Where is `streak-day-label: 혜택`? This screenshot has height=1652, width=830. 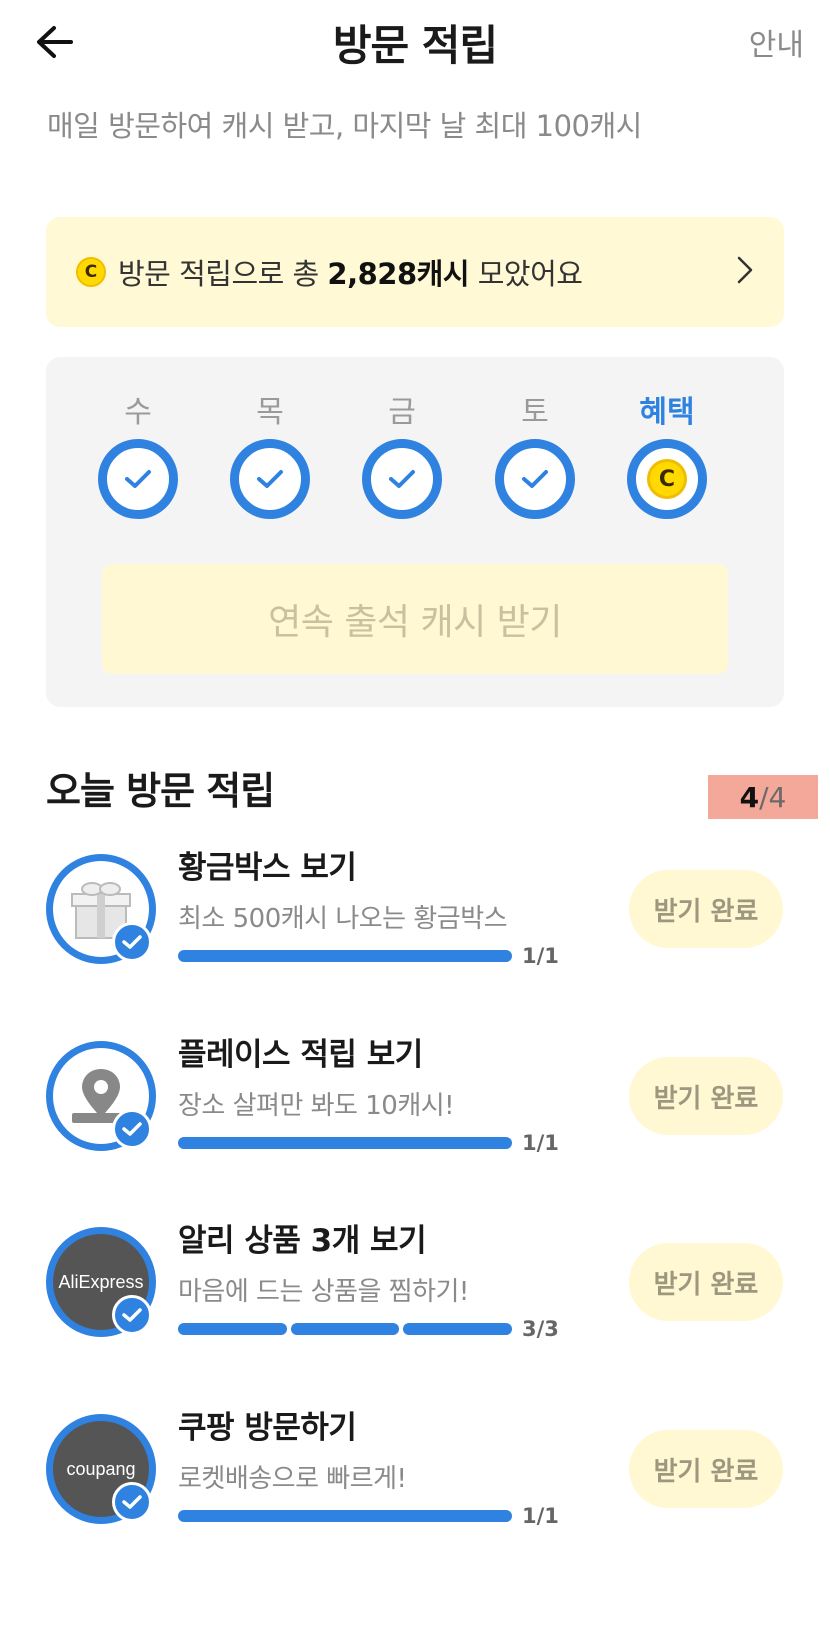
streak-day-label: 혜택 is located at coordinates (667, 412).